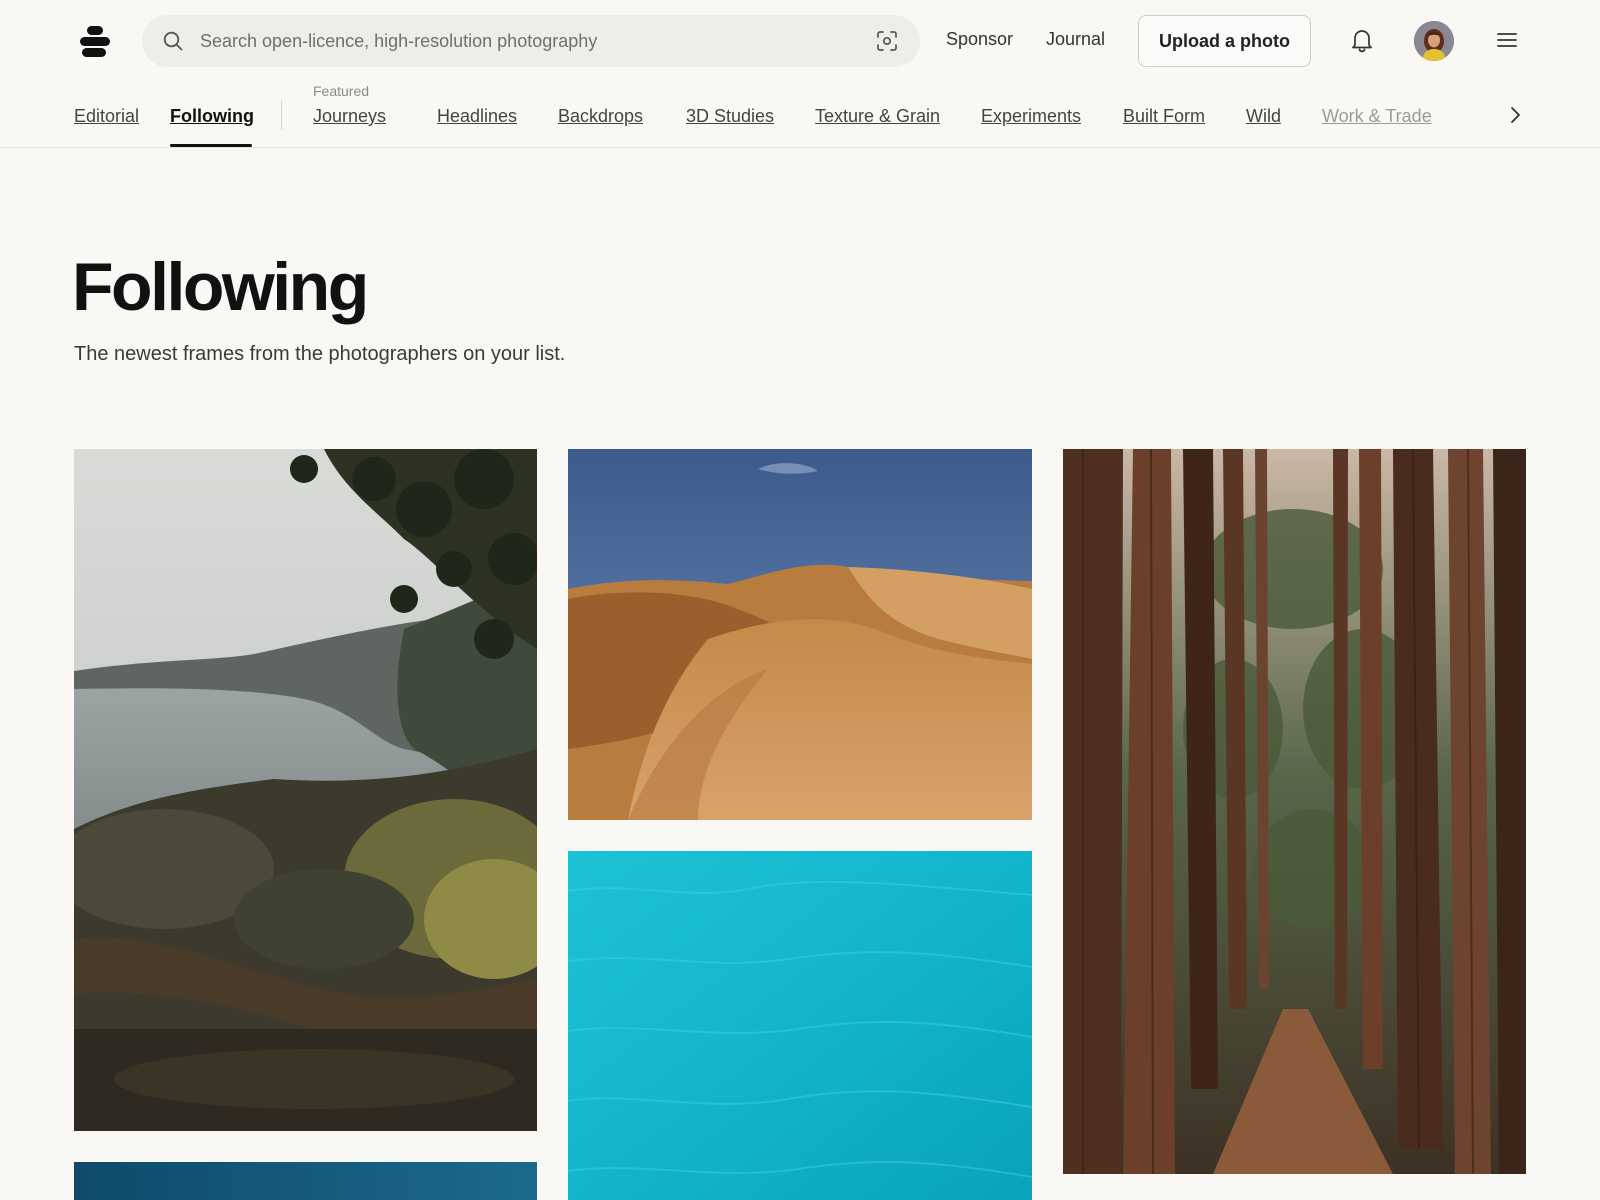 Image resolution: width=1600 pixels, height=1200 pixels. I want to click on avatar-portrait-image, so click(1434, 41).